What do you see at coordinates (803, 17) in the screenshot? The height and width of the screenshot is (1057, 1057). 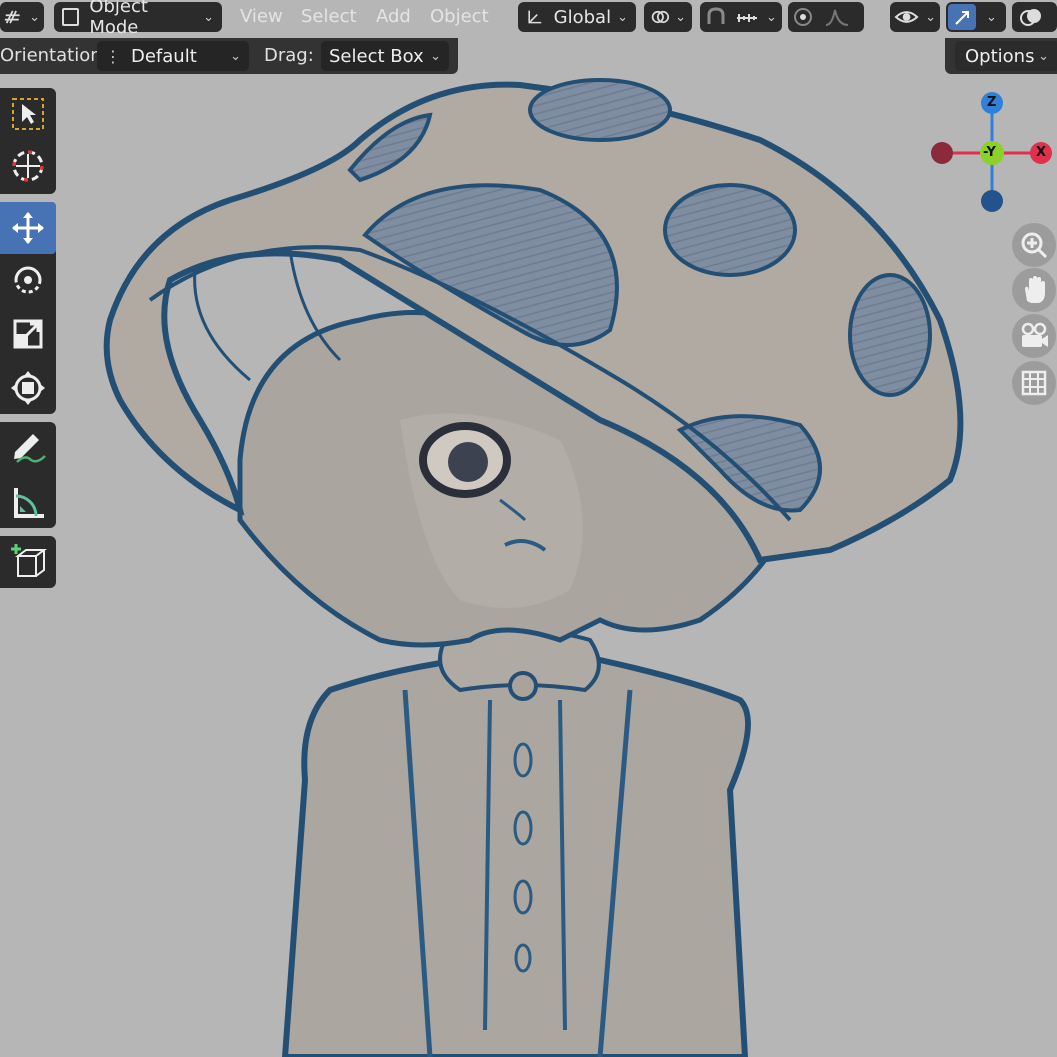 I see `proportional-editing-icon` at bounding box center [803, 17].